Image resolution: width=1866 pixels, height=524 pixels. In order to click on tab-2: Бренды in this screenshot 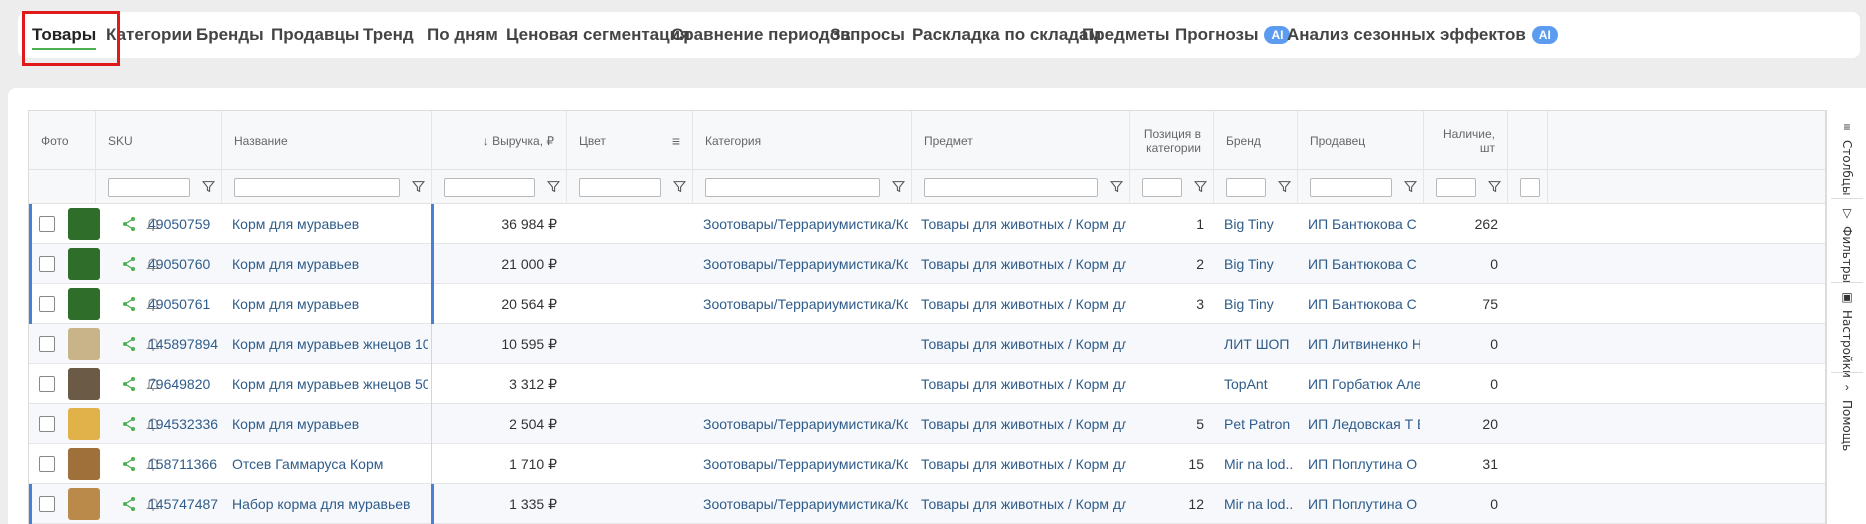, I will do `click(230, 35)`.